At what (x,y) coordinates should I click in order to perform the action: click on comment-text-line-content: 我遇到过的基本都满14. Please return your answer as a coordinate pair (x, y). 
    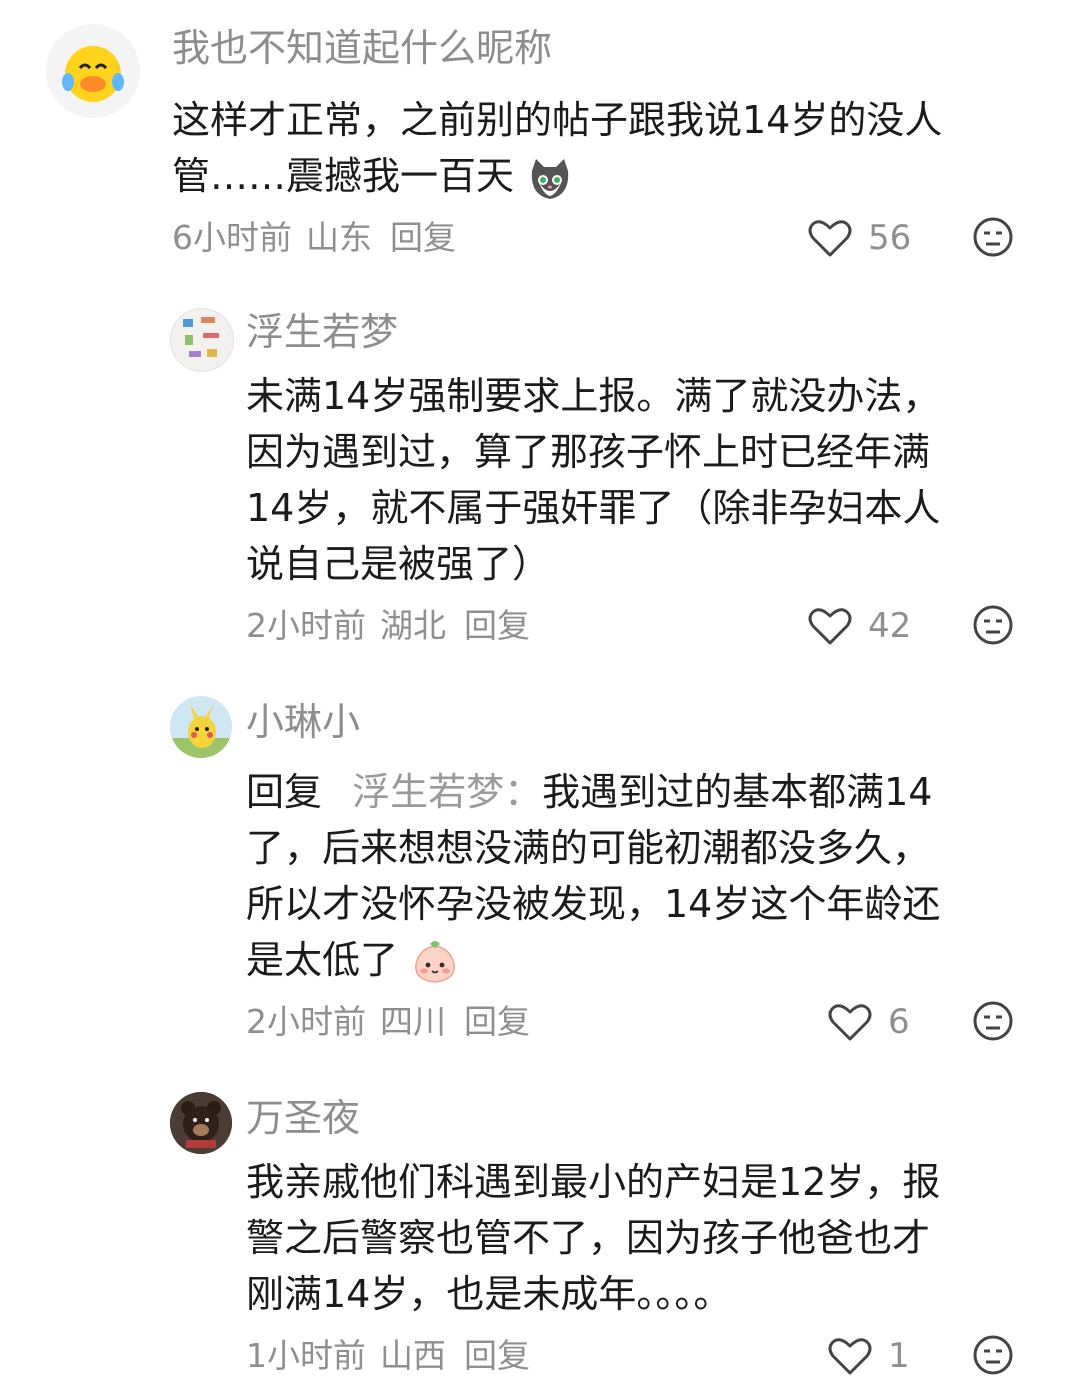
    Looking at the image, I should click on (737, 792).